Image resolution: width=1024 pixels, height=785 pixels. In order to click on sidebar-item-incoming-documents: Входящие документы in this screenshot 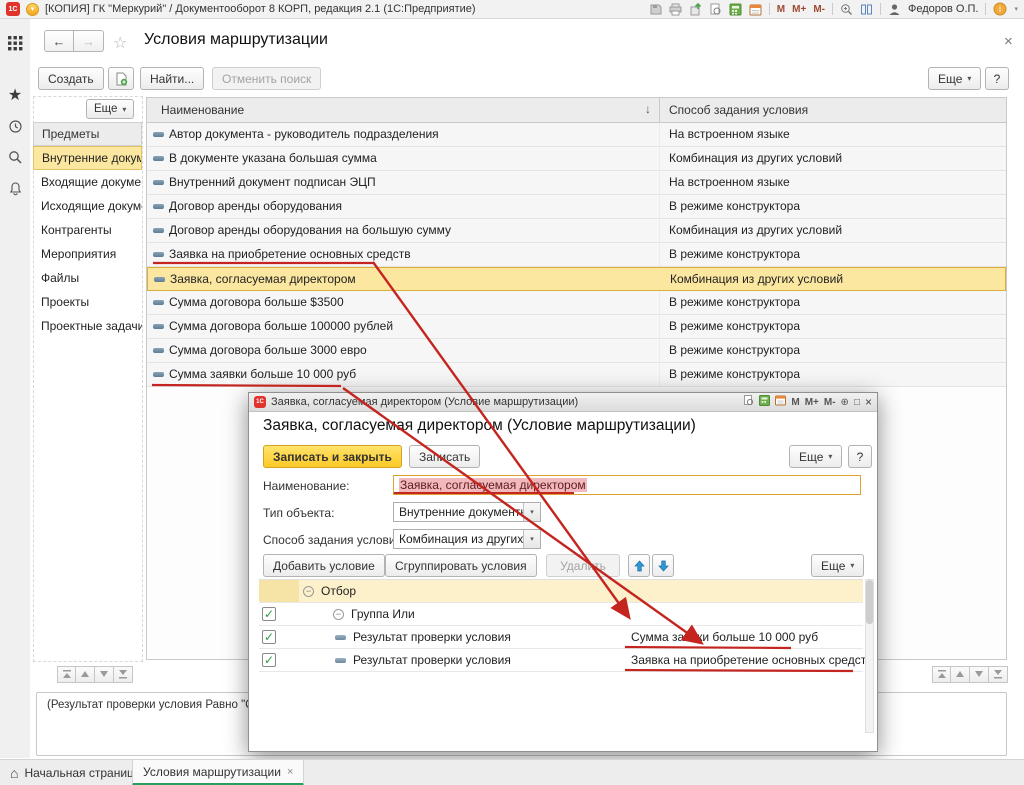, I will do `click(87, 182)`.